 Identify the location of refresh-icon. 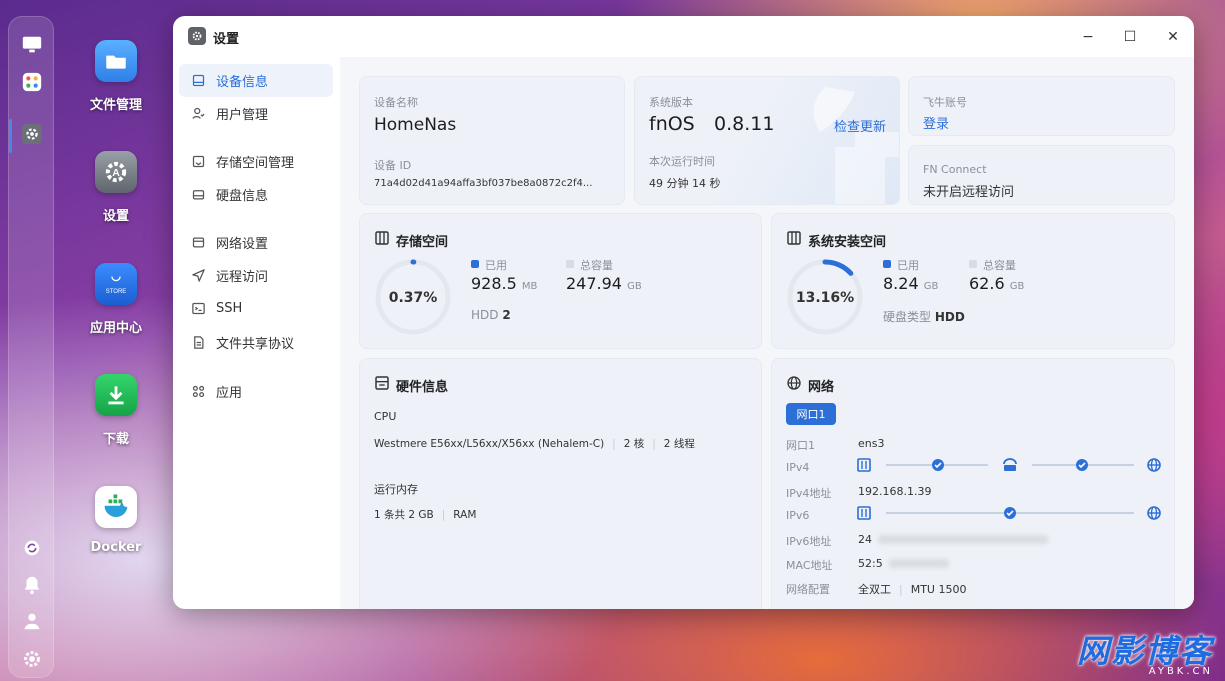
(32, 548).